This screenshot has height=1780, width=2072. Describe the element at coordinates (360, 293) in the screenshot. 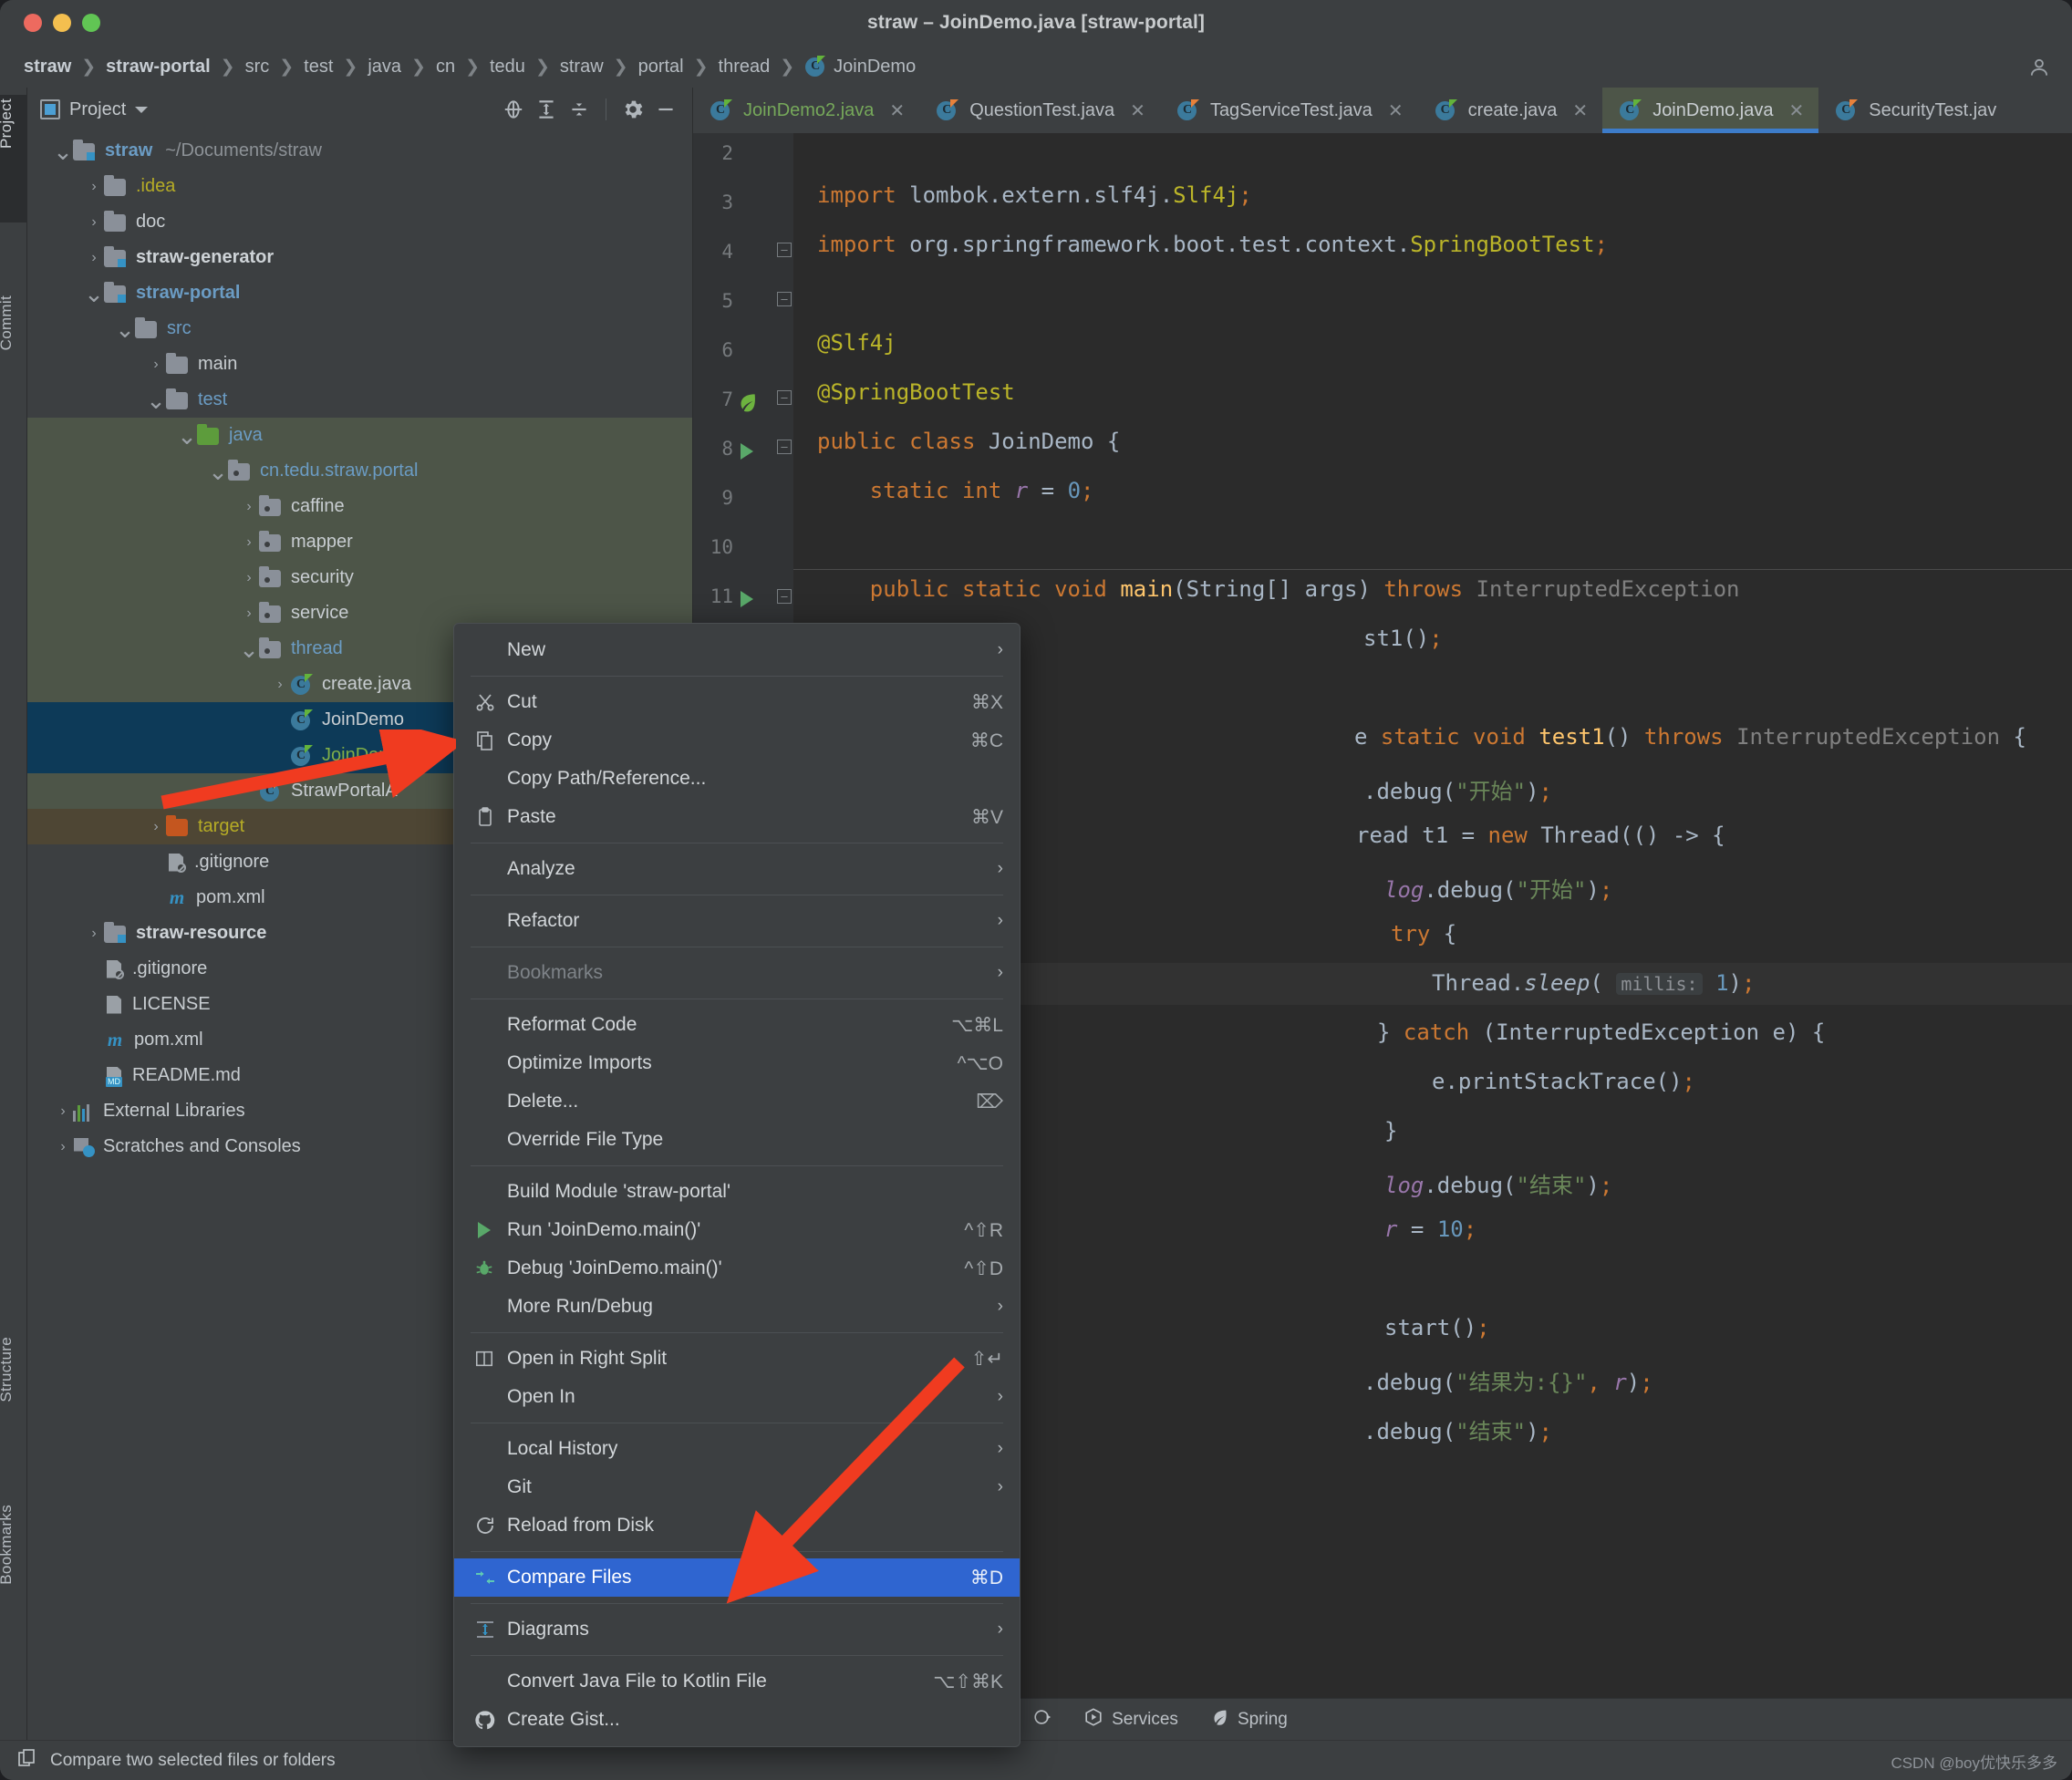

I see `tree-node-straw-portal: ⌄ straw-portal` at that location.